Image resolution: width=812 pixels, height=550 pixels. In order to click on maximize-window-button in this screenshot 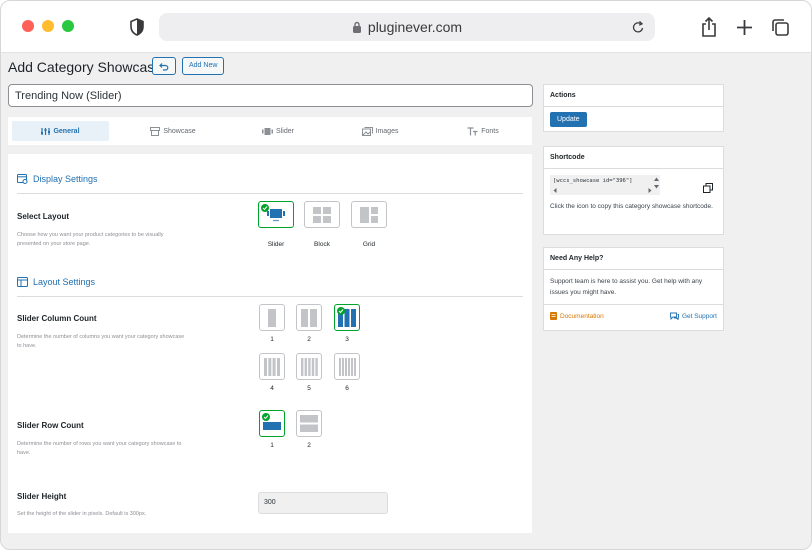, I will do `click(68, 26)`.